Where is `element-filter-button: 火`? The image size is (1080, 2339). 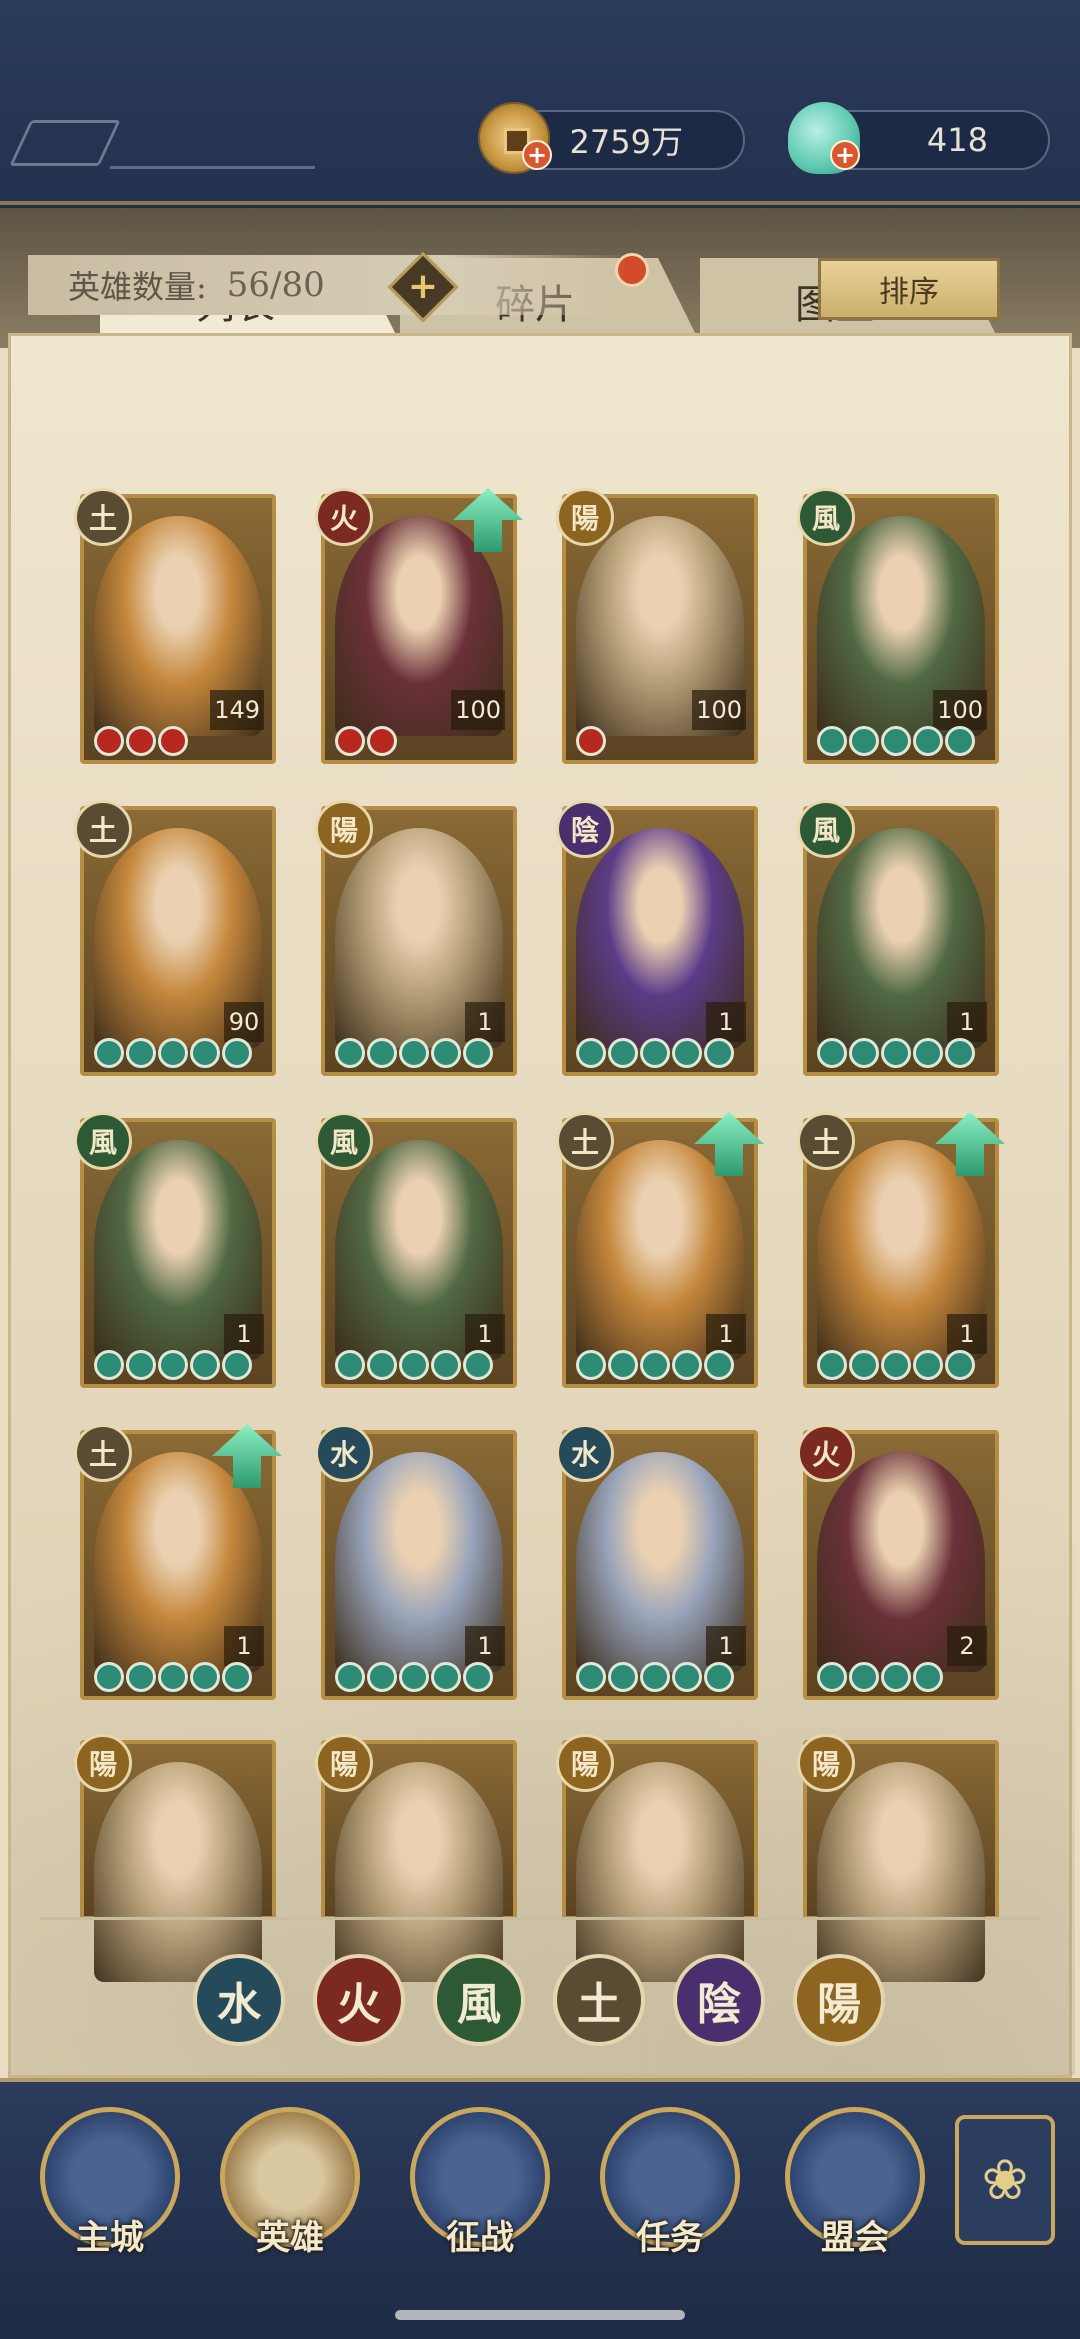
element-filter-button: 火 is located at coordinates (359, 2000).